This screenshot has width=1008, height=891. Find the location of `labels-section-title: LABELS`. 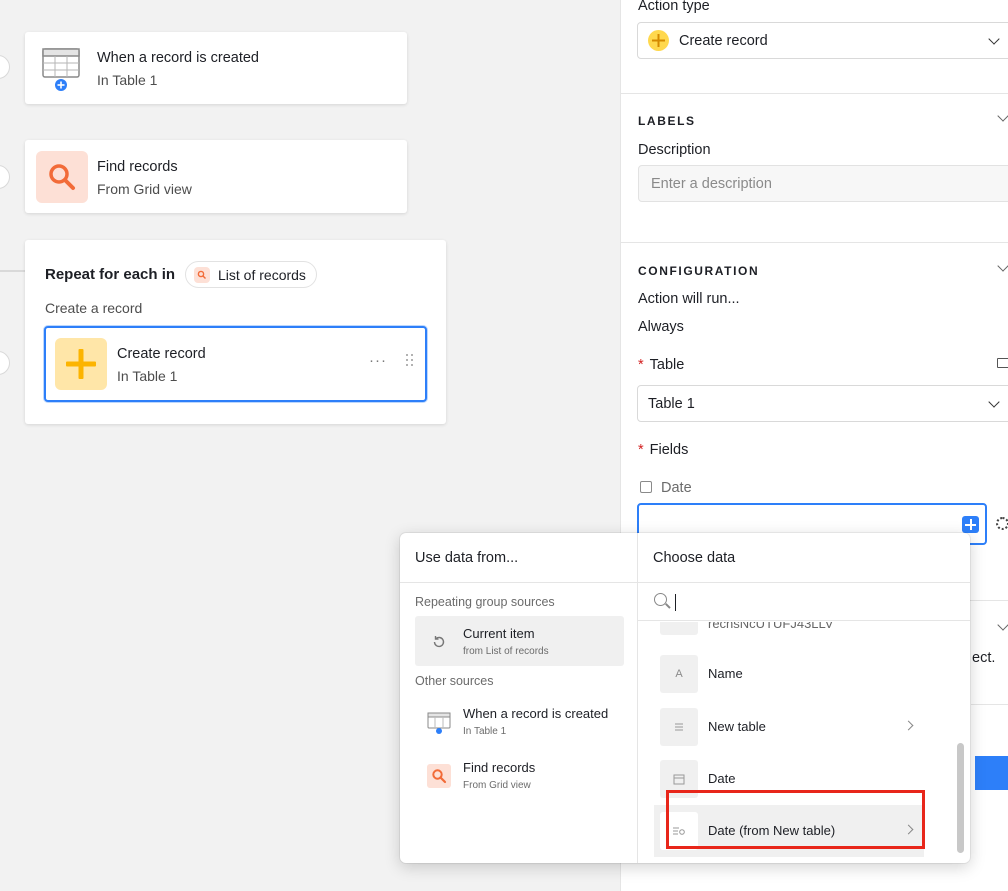

labels-section-title: LABELS is located at coordinates (667, 121).